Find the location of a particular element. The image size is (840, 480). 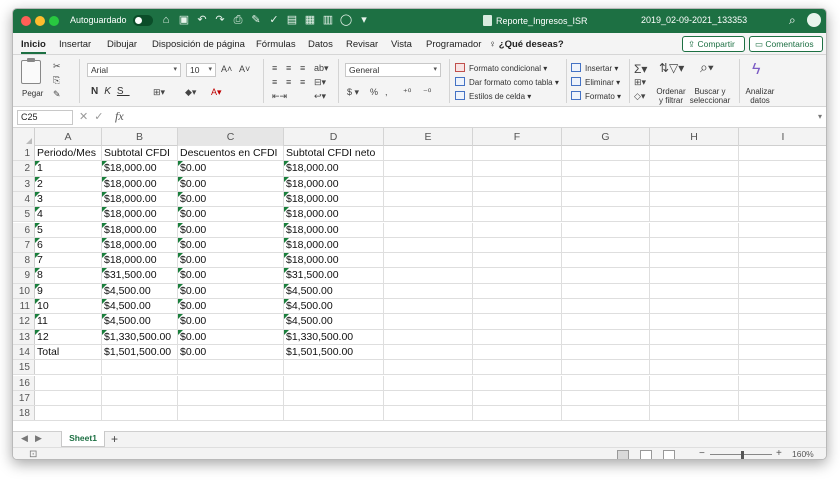

cell-d12: $4,500.00 is located at coordinates (334, 321).